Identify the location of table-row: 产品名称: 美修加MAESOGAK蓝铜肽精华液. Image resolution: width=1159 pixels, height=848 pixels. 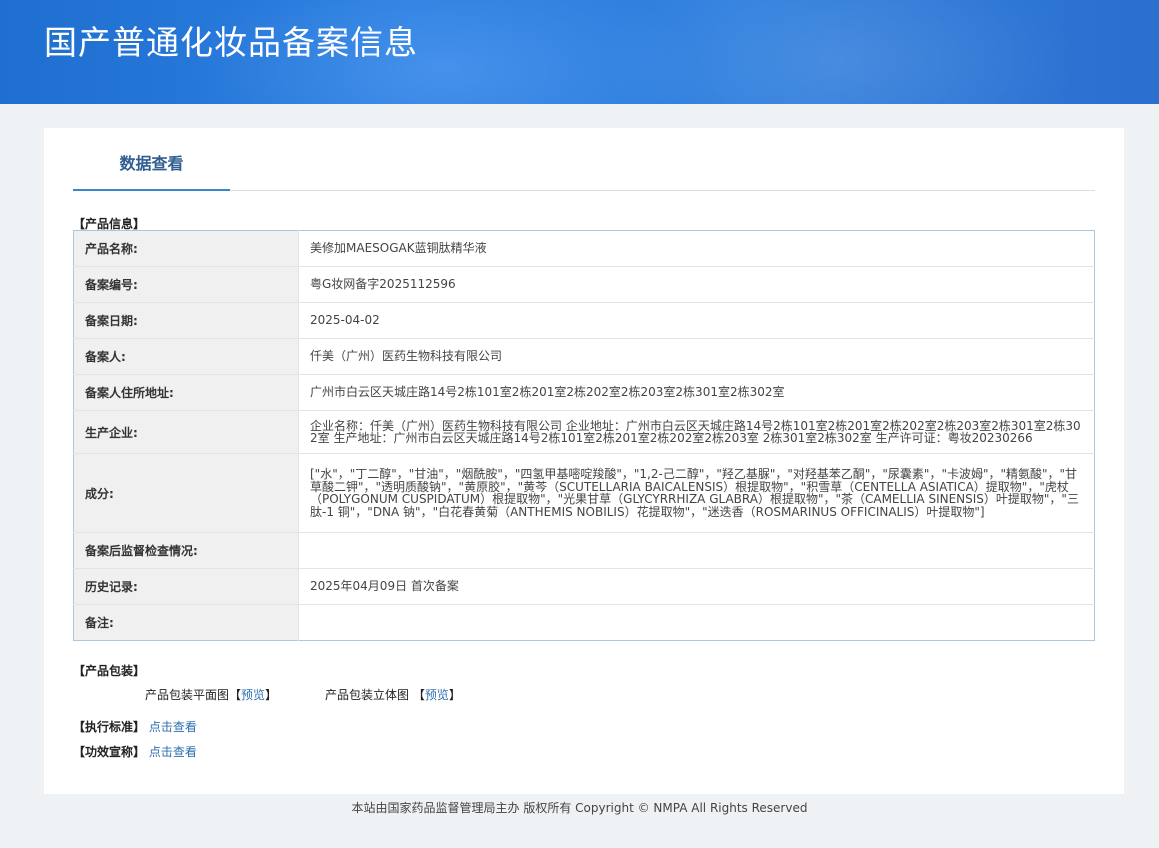
(584, 248).